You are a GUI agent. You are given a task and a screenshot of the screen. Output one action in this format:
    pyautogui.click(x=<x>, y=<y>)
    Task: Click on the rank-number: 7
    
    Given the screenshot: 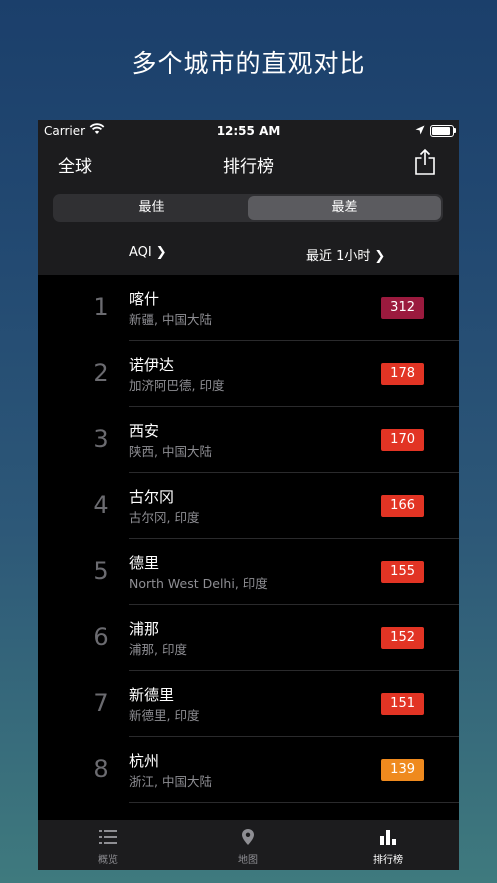 What is the action you would take?
    pyautogui.click(x=101, y=703)
    